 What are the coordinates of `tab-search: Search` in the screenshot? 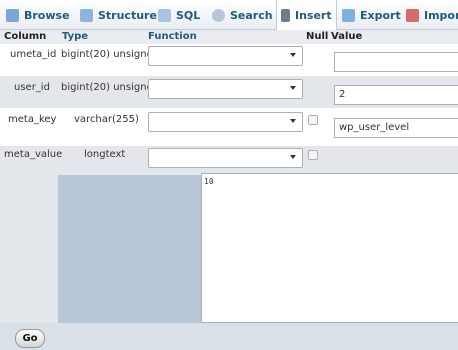 It's located at (242, 15).